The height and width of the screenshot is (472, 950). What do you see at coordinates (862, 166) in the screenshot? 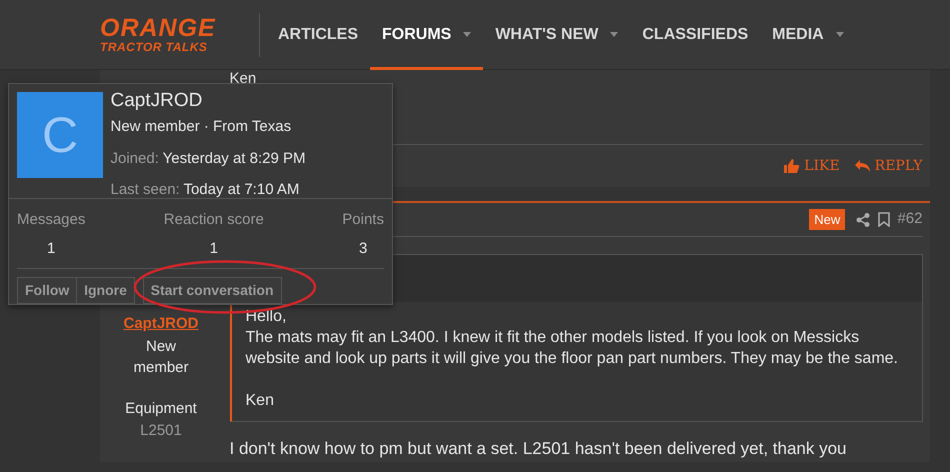
I see `reply-arrow-icon` at bounding box center [862, 166].